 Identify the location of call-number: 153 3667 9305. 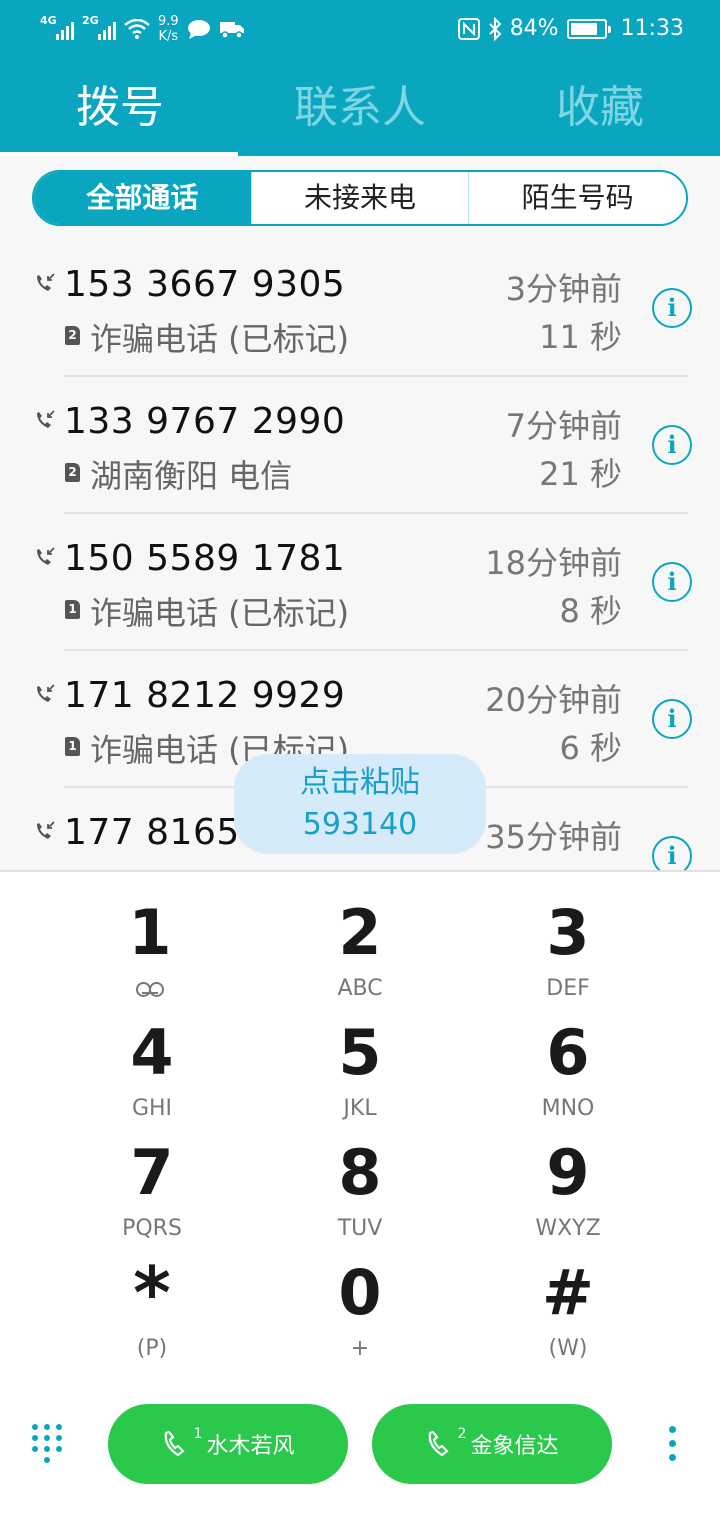
(205, 284).